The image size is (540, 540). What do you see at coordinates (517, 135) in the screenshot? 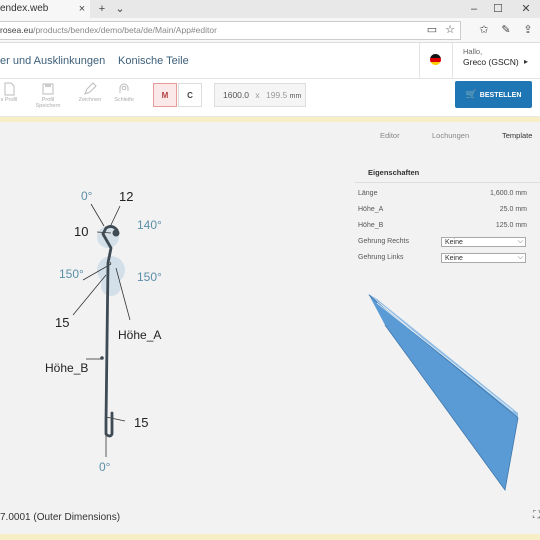
I see `tab-template: Template` at bounding box center [517, 135].